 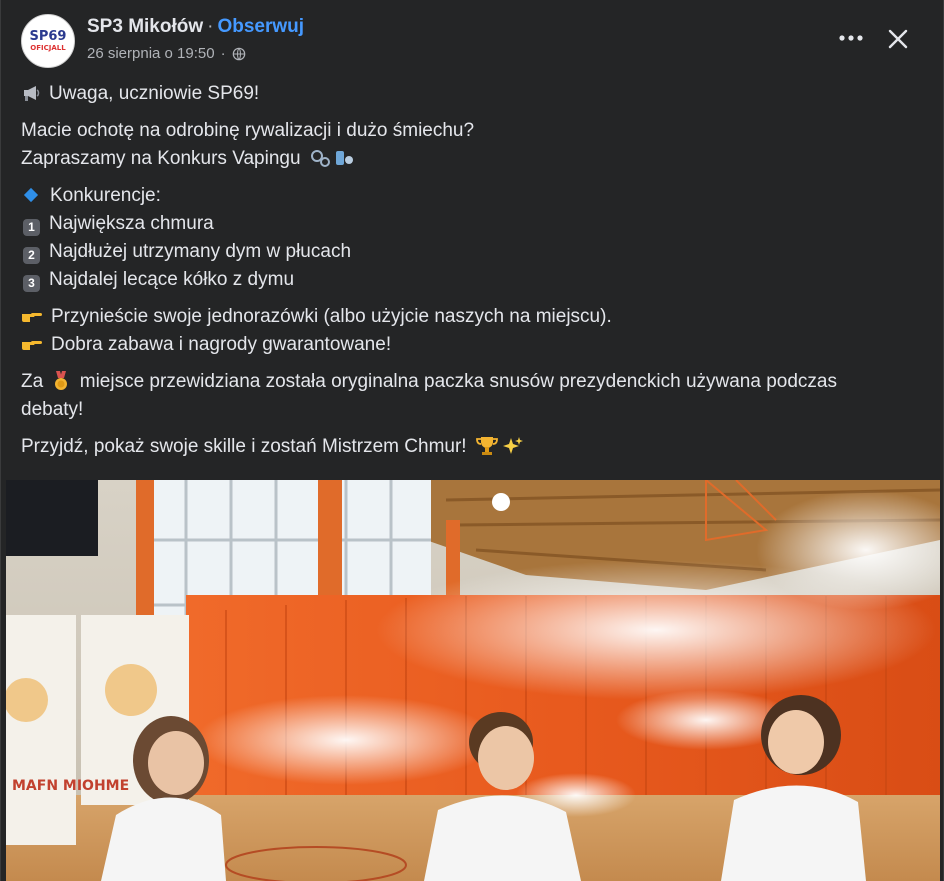 I want to click on competition-text: Najdłużej utrzymany dym w płucach, so click(x=200, y=251).